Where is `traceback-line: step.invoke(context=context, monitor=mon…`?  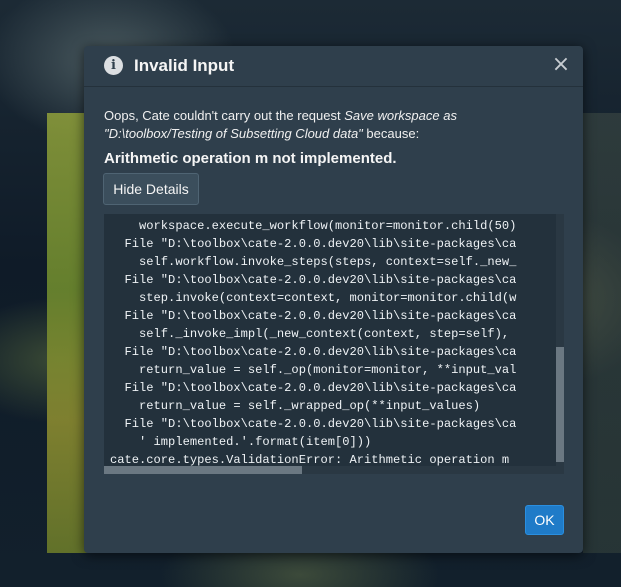 traceback-line: step.invoke(context=context, monitor=mon… is located at coordinates (313, 298).